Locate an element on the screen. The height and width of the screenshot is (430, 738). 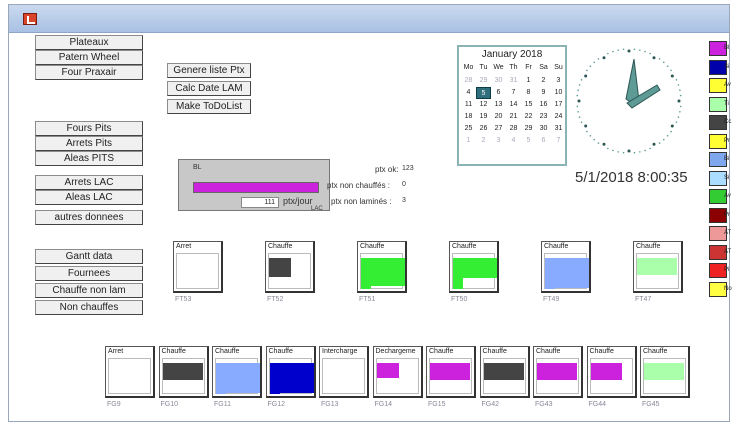
title-bar is located at coordinates (369, 19).